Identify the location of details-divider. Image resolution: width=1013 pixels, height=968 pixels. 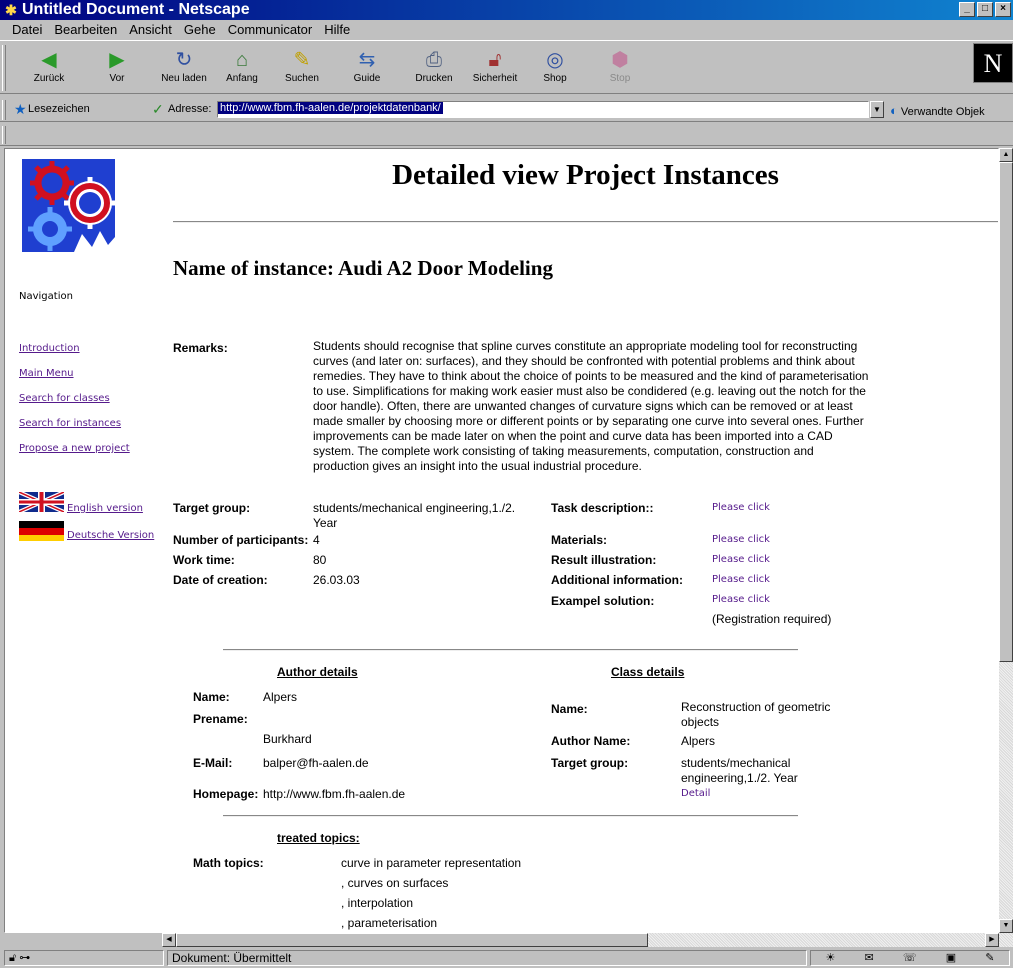
(510, 650).